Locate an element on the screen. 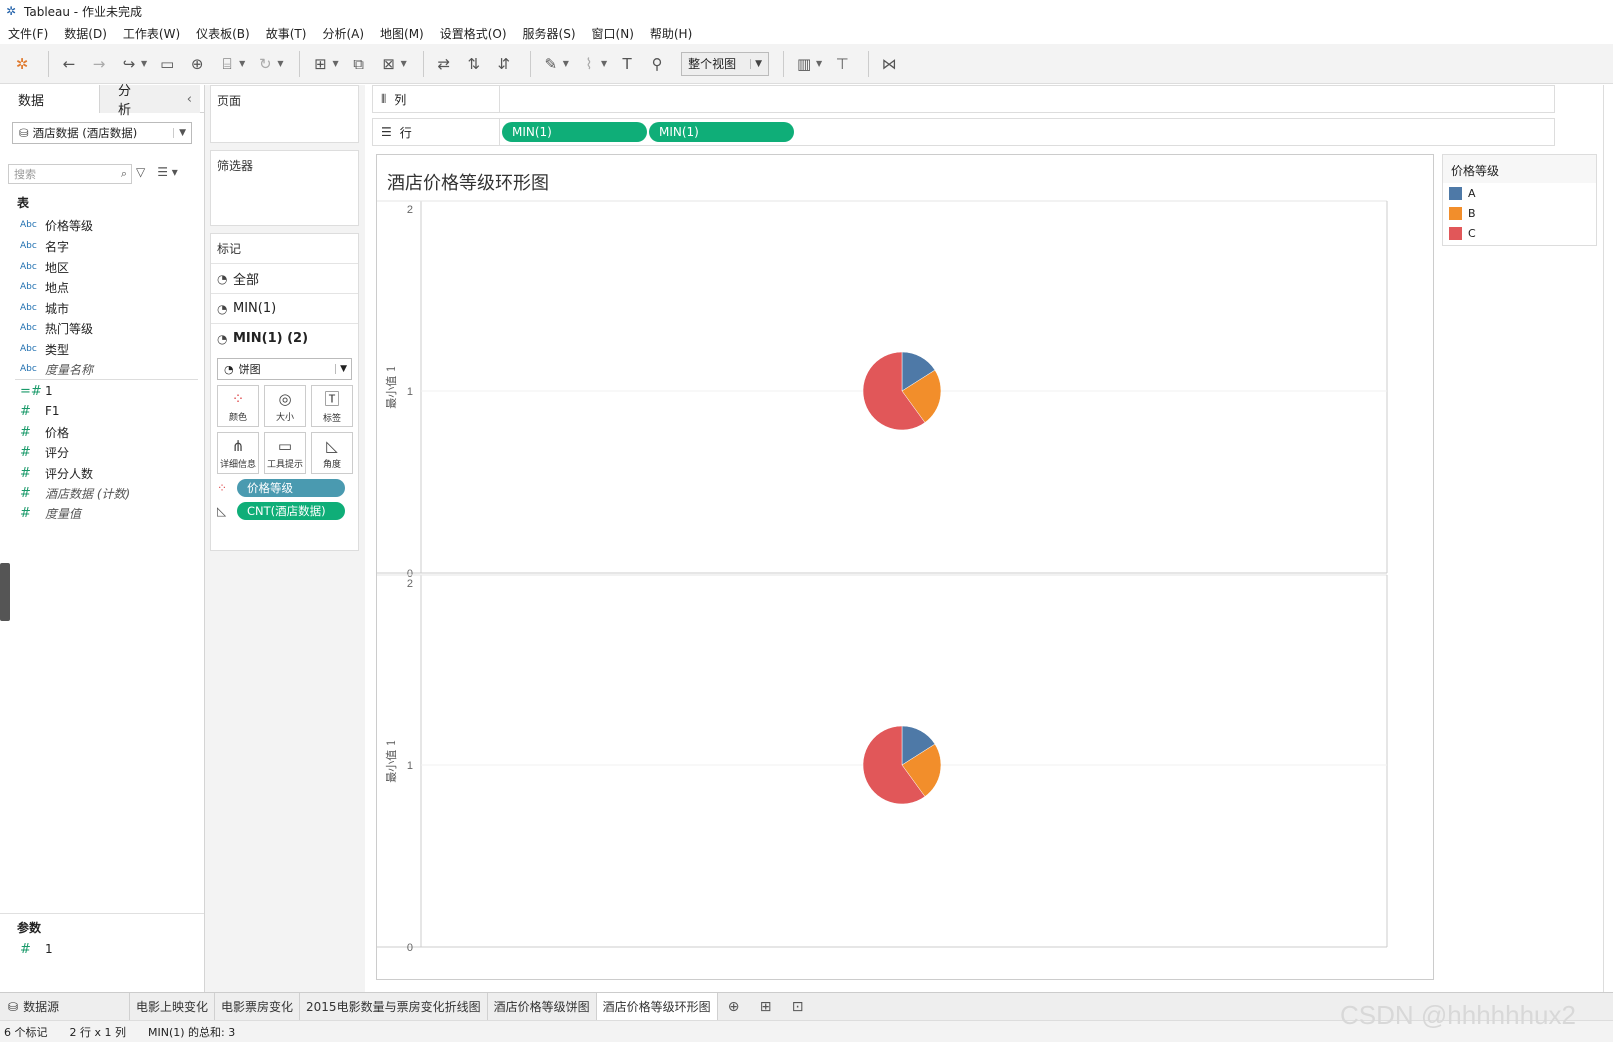 The width and height of the screenshot is (1613, 1042). angle-button: ◺ 角度 is located at coordinates (332, 453).